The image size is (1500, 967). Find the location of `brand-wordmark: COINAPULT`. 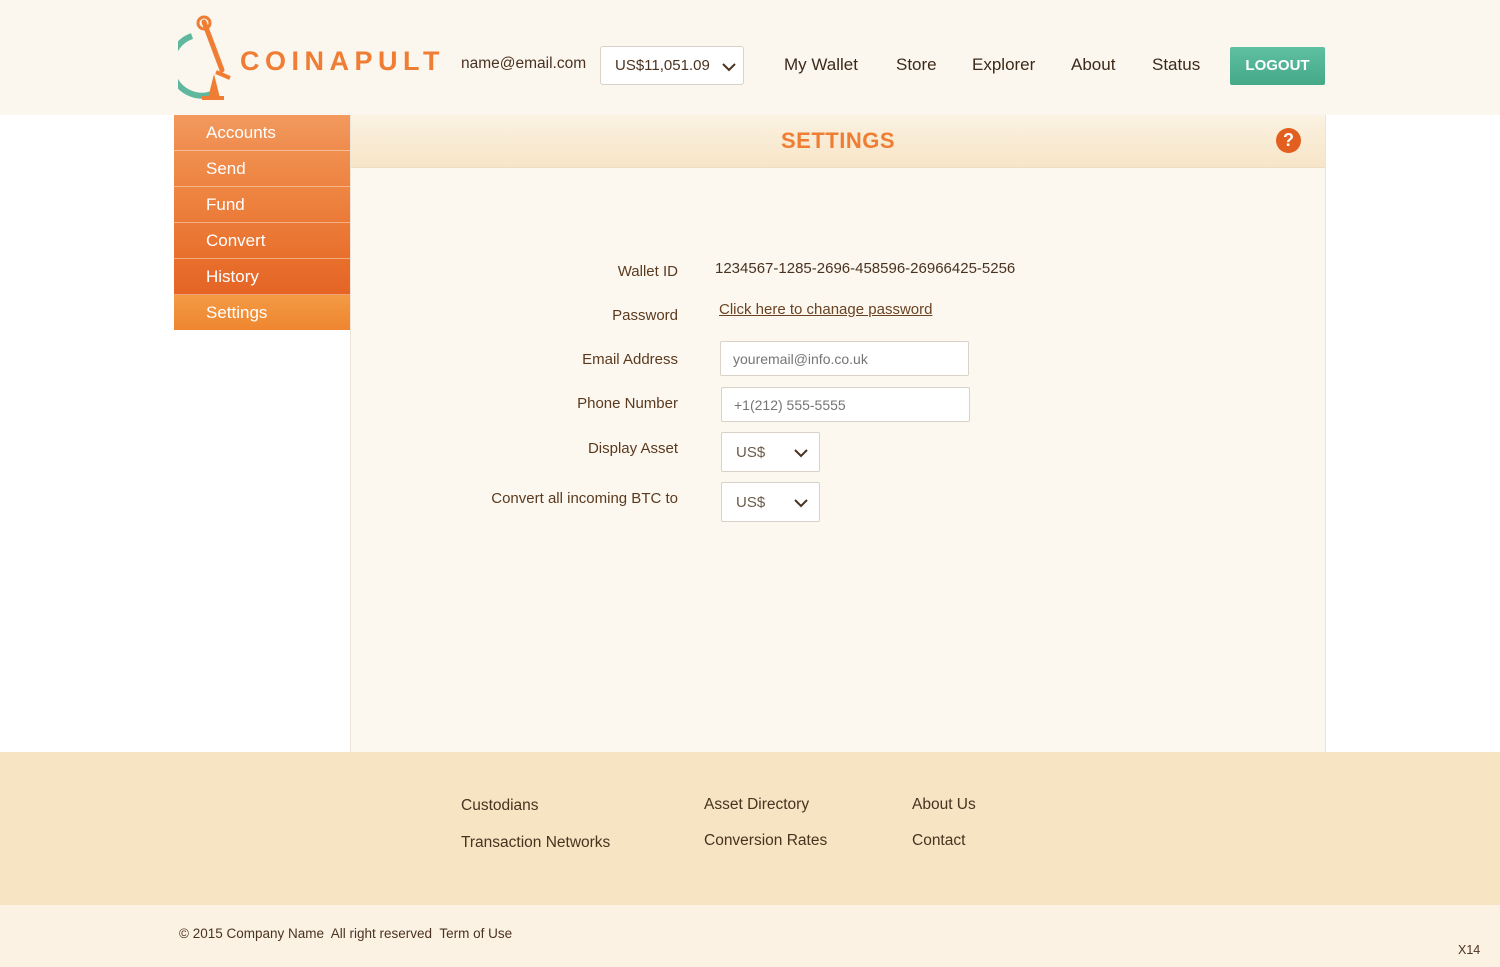

brand-wordmark: COINAPULT is located at coordinates (342, 61).